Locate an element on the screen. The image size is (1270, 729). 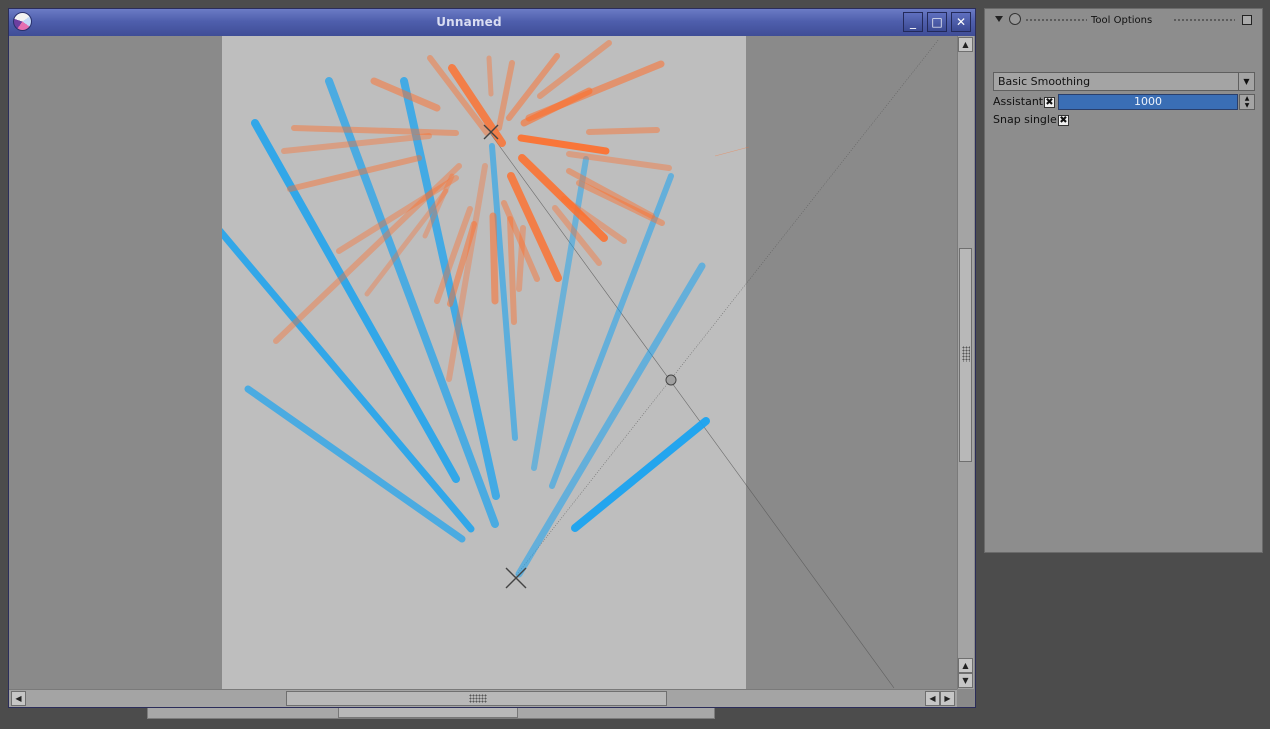
horizontal-scrollbar: ◀ ◀ ▶ is located at coordinates (483, 698).